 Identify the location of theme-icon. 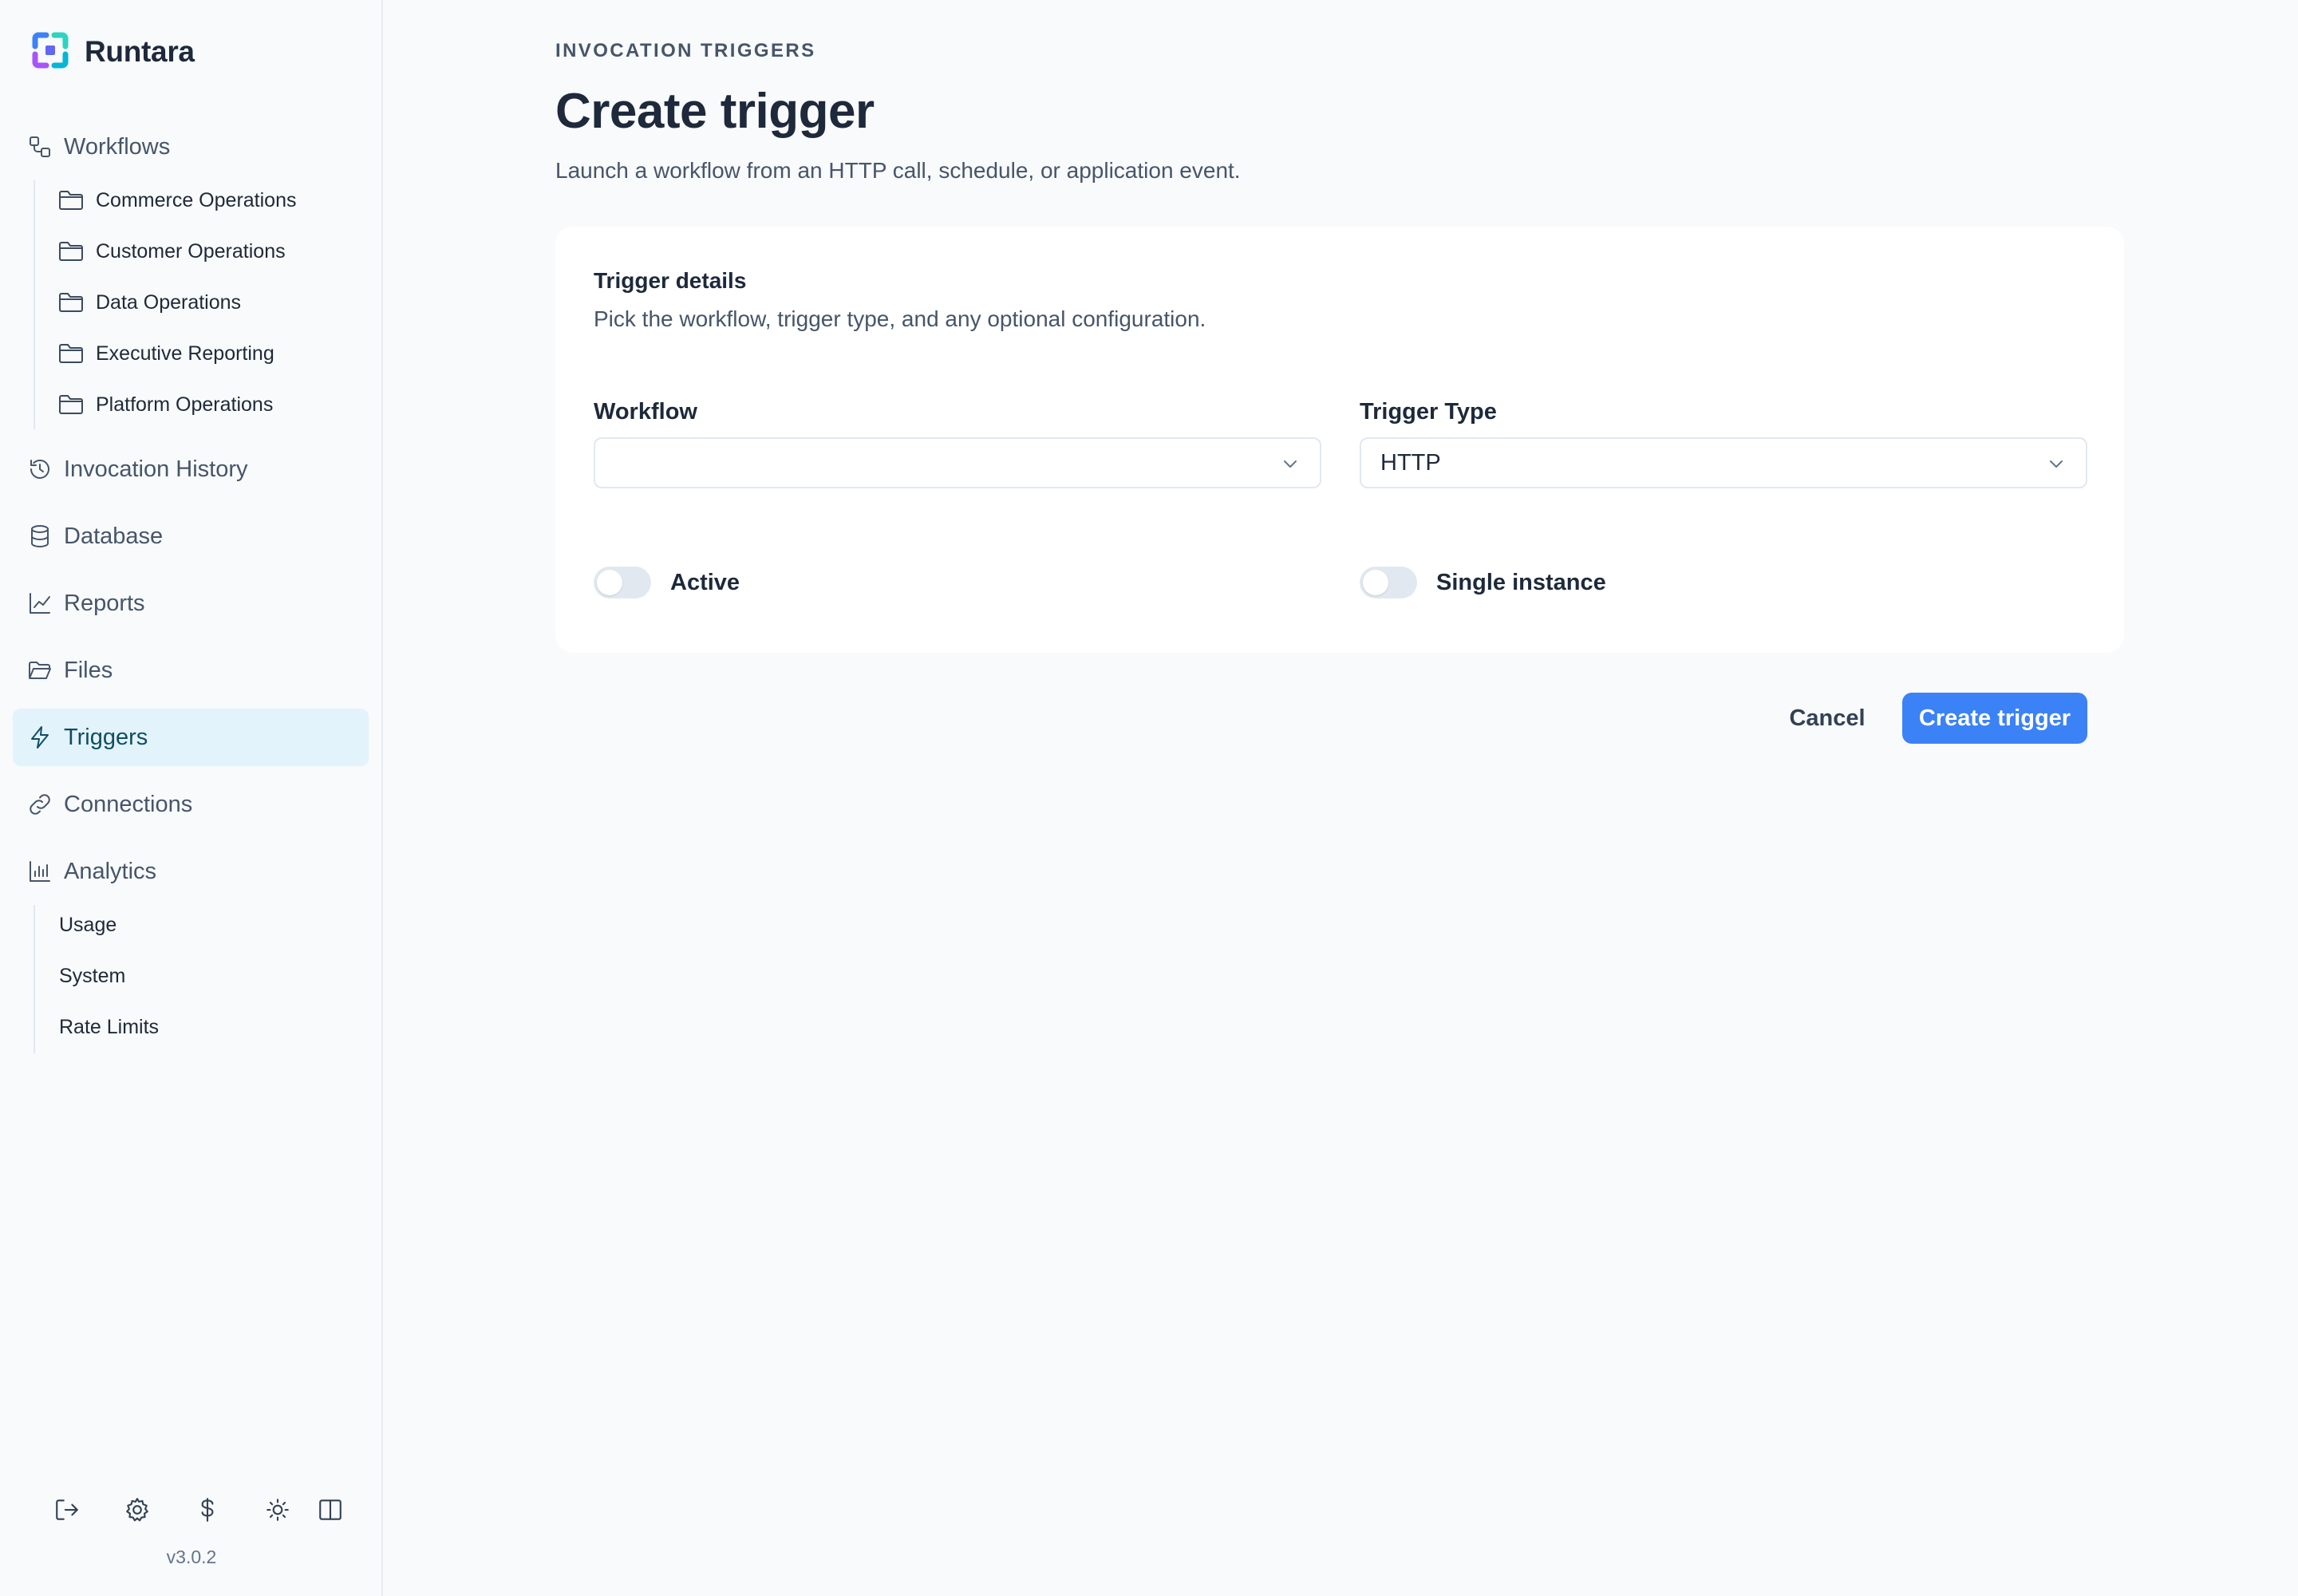
(278, 1509).